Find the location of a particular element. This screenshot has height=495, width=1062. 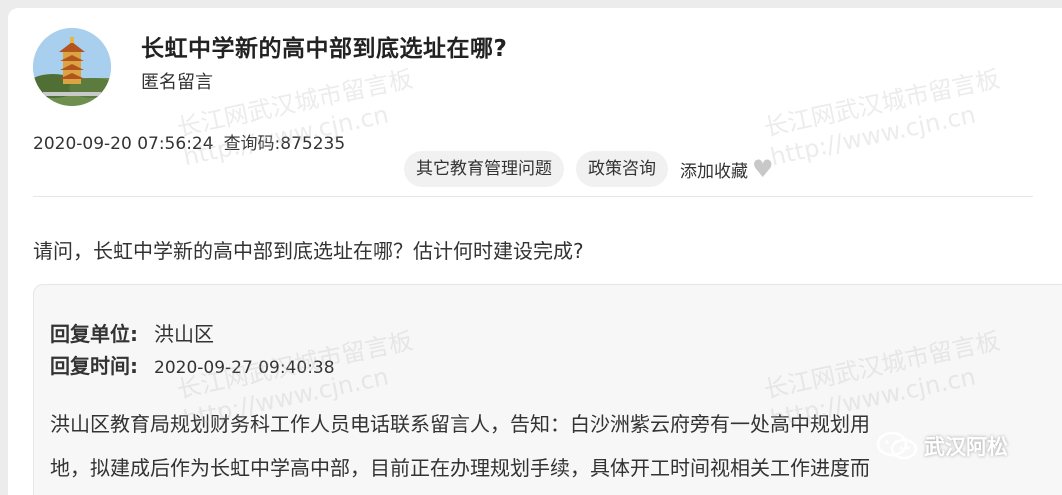

page-title: 长虹中学新的高中部到底选址在哪? is located at coordinates (324, 49).